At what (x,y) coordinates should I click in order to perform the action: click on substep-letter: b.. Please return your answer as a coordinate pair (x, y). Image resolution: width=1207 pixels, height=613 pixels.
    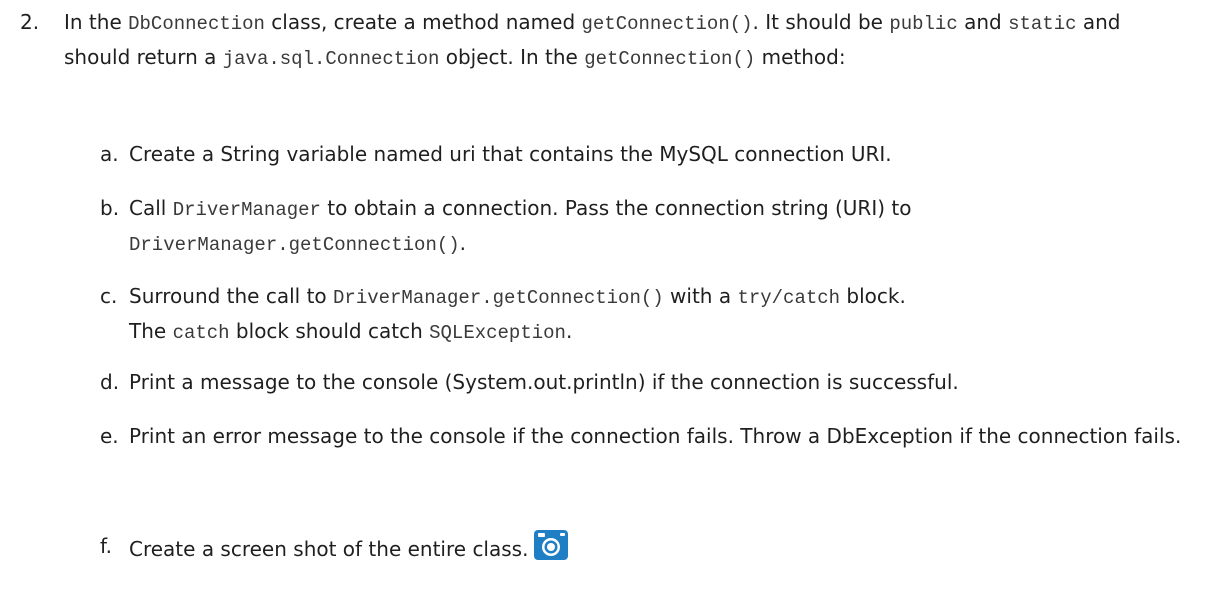
    Looking at the image, I should click on (110, 208).